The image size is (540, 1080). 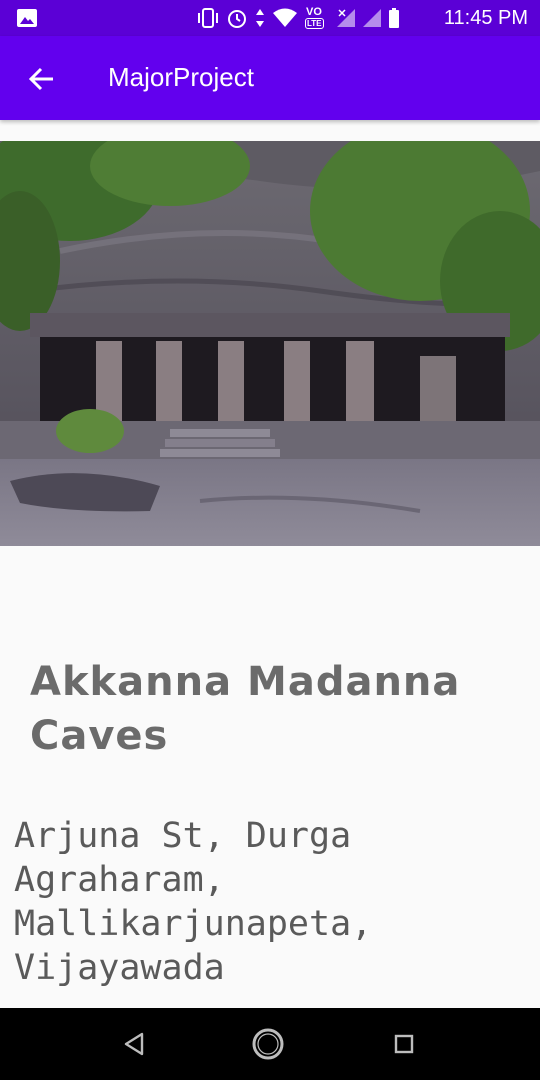 I want to click on app-title: MajorProject, so click(x=181, y=77).